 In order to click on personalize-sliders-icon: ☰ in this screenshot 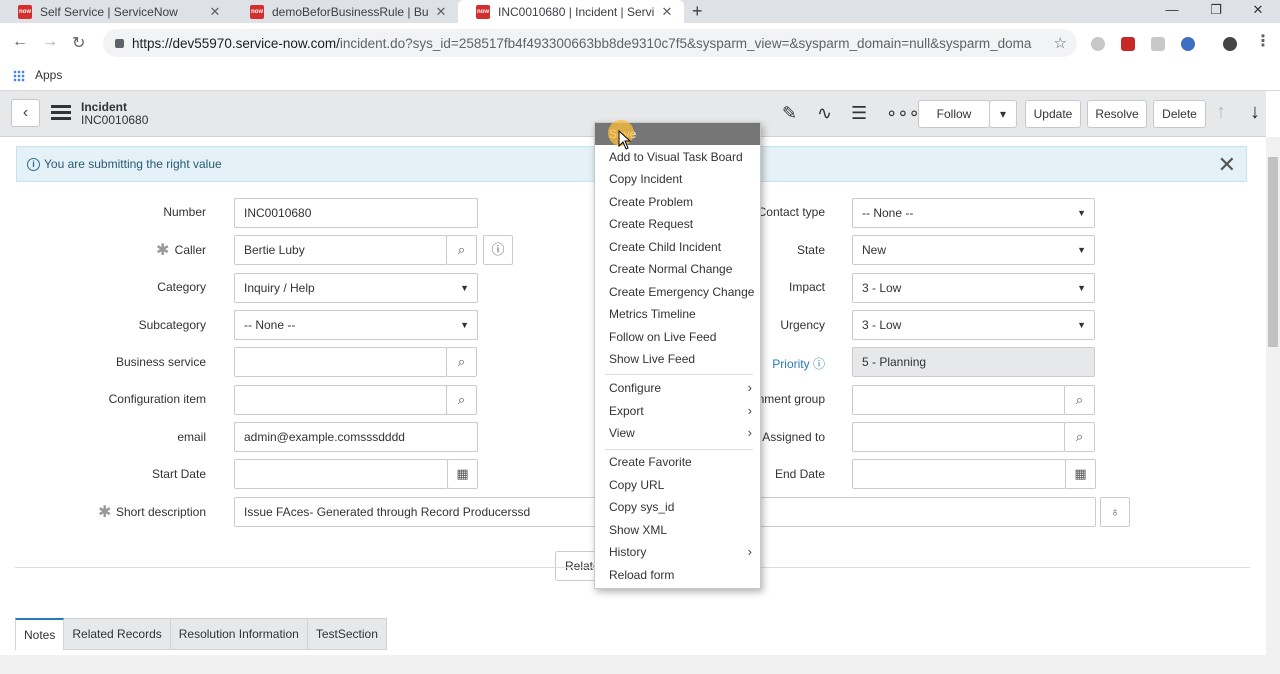, I will do `click(859, 113)`.